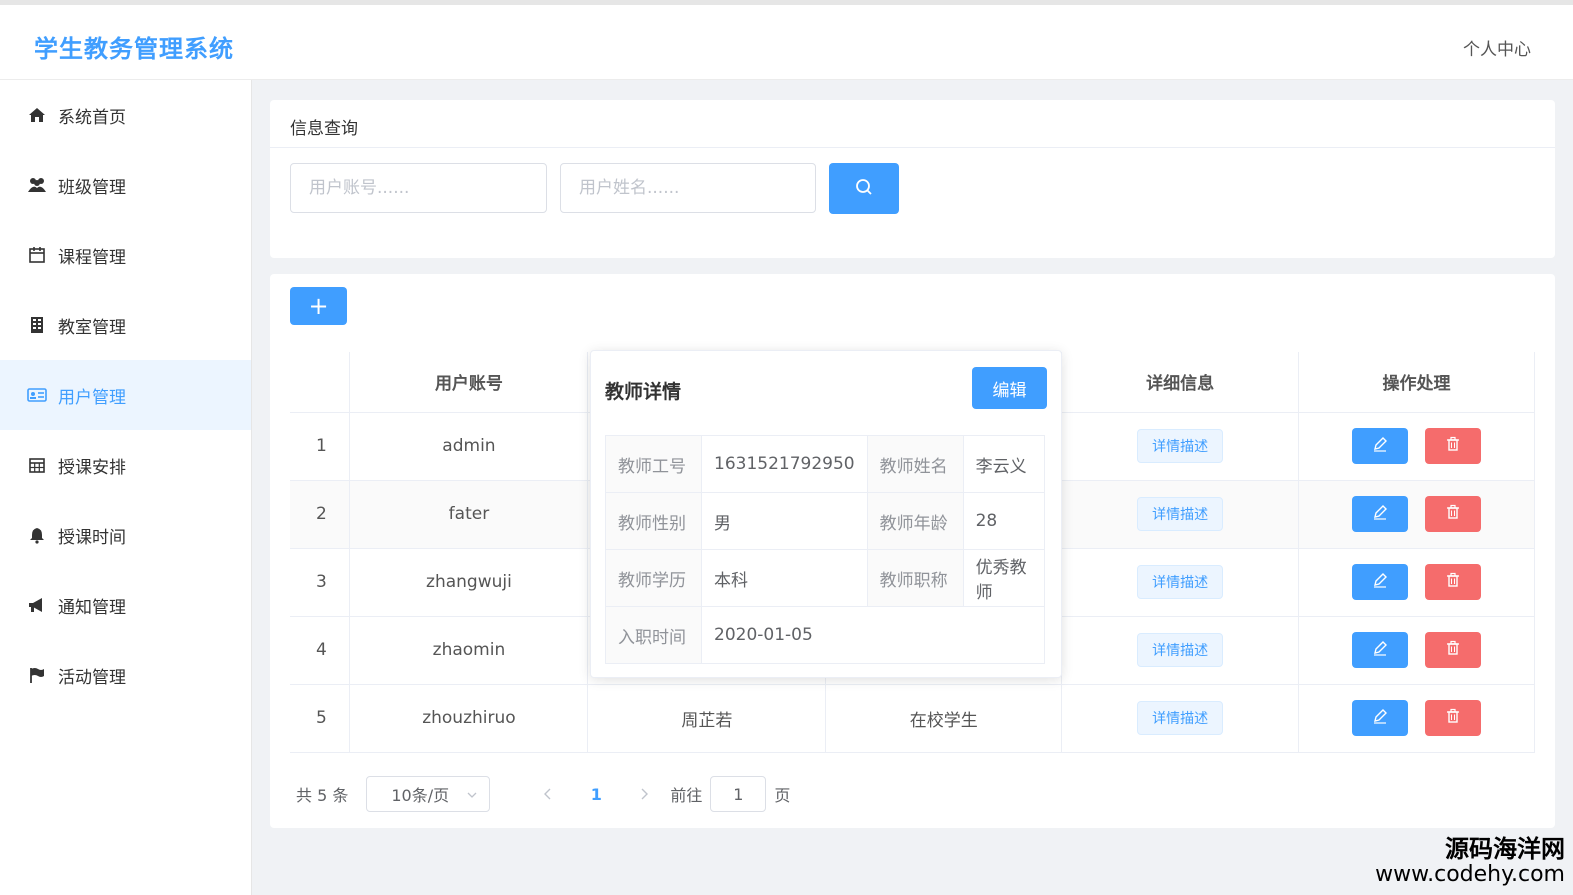 This screenshot has width=1573, height=895. What do you see at coordinates (738, 794) in the screenshot?
I see `goto-page-input: 1` at bounding box center [738, 794].